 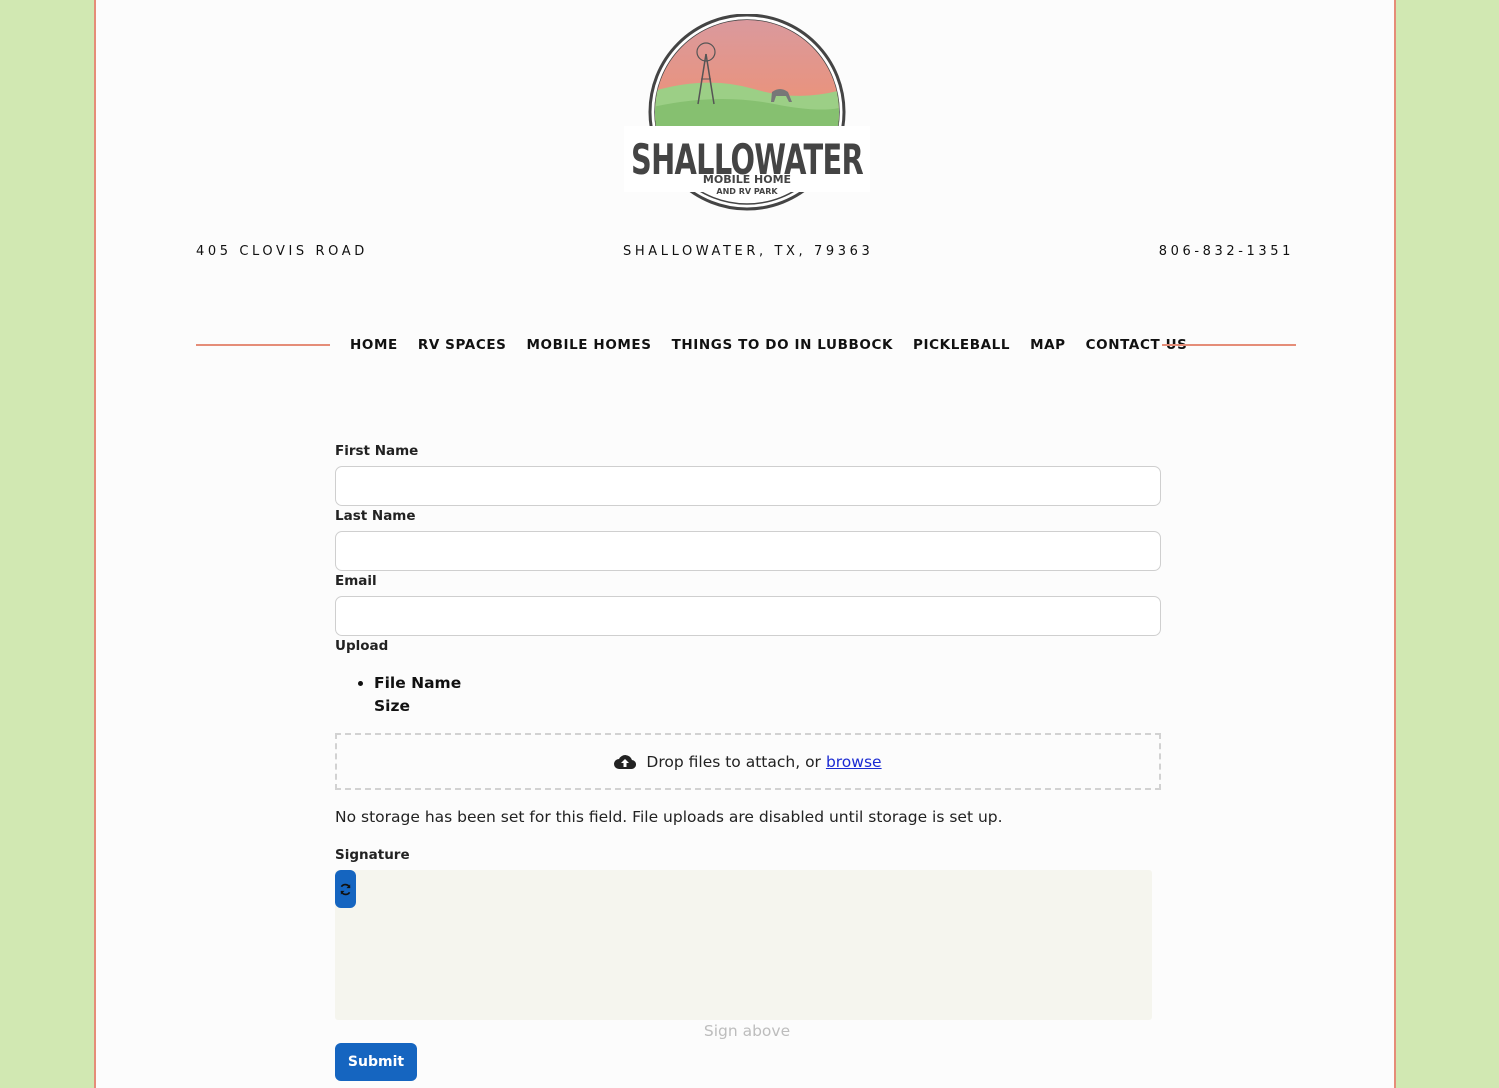 What do you see at coordinates (782, 345) in the screenshot?
I see `nav-item-things-to-do: THINGS TO DO IN LUBBOCK` at bounding box center [782, 345].